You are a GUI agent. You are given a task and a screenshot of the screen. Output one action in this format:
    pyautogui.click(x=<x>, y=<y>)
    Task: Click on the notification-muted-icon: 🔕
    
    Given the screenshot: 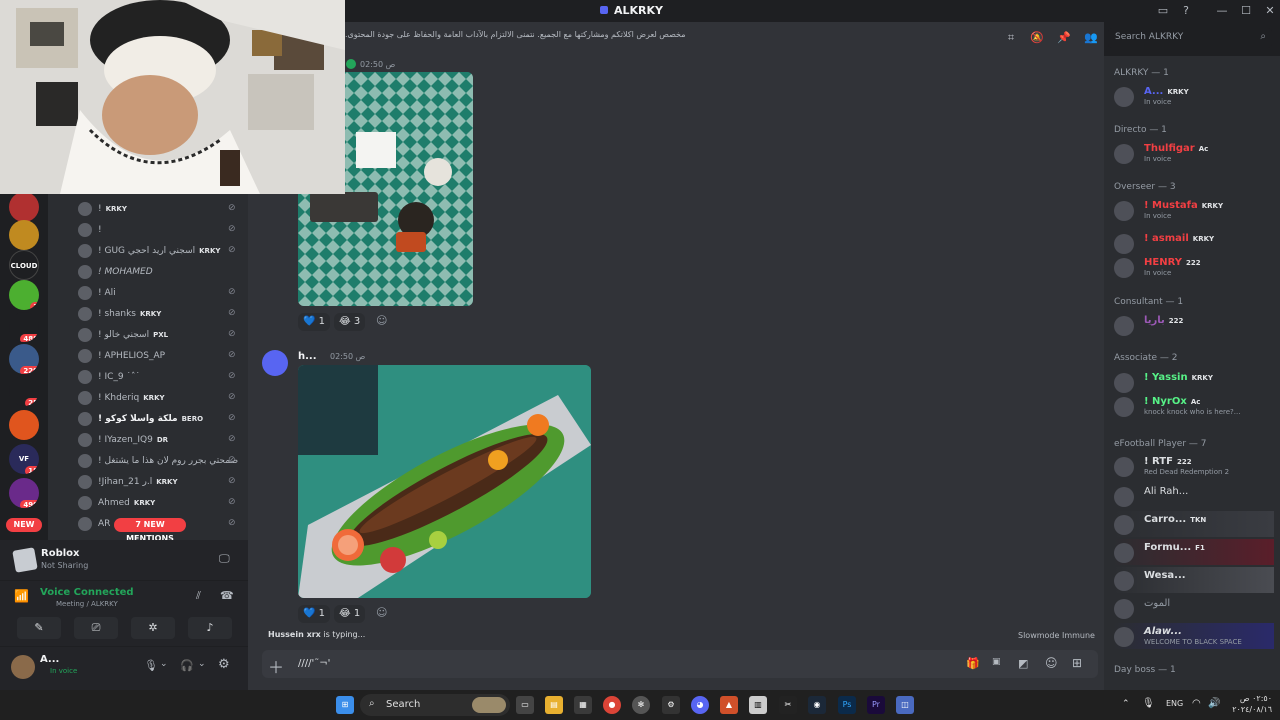 What is the action you would take?
    pyautogui.click(x=1037, y=38)
    